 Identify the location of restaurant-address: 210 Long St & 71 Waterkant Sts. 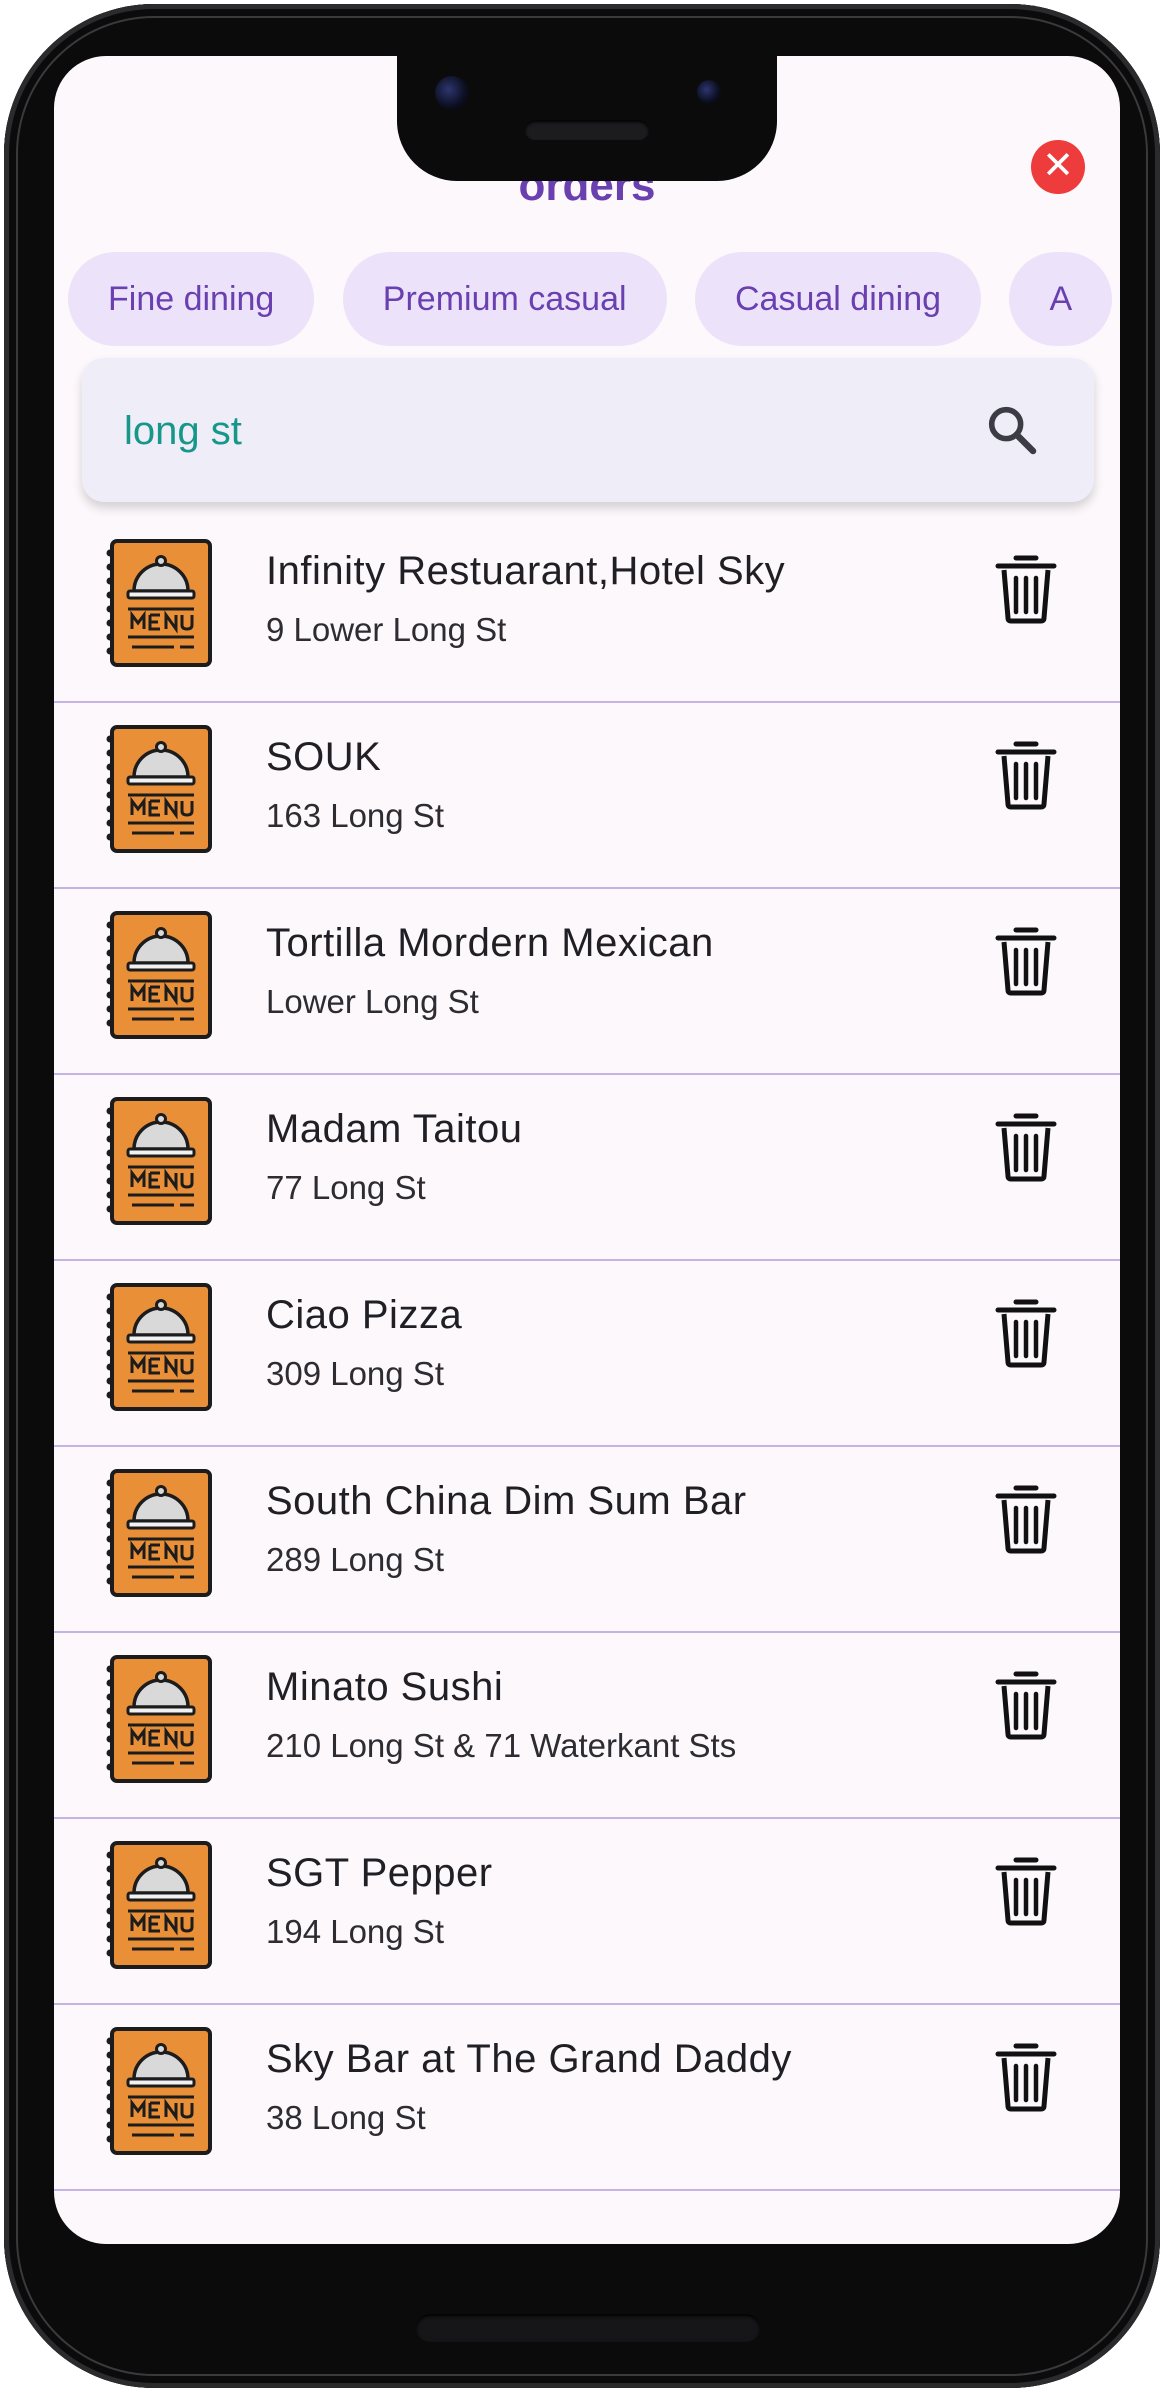
(501, 1745).